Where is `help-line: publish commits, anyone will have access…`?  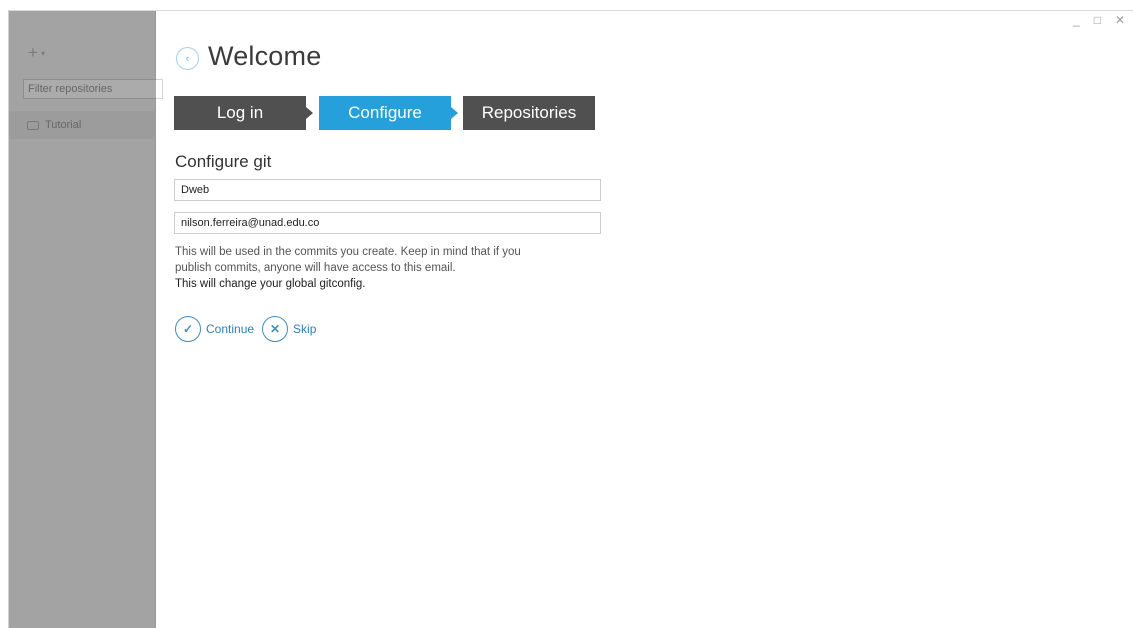 help-line: publish commits, anyone will have access… is located at coordinates (315, 268).